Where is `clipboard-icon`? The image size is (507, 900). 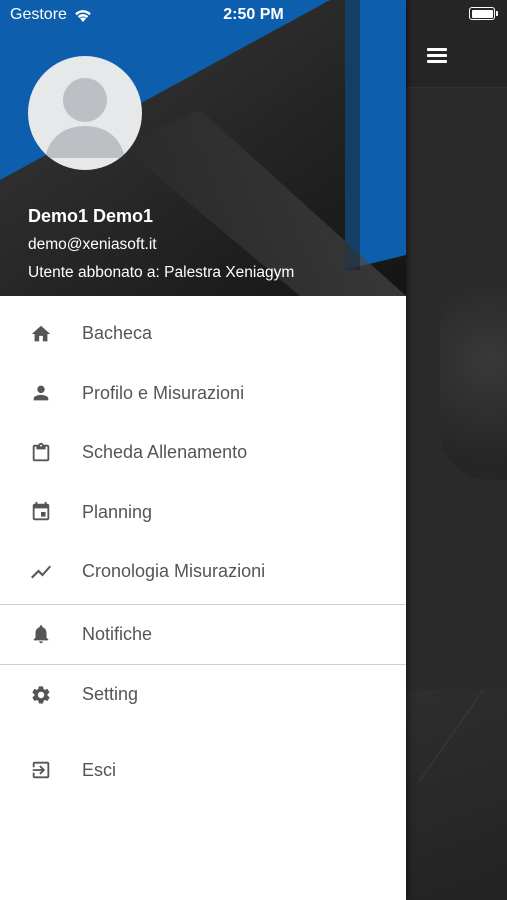
clipboard-icon is located at coordinates (41, 453).